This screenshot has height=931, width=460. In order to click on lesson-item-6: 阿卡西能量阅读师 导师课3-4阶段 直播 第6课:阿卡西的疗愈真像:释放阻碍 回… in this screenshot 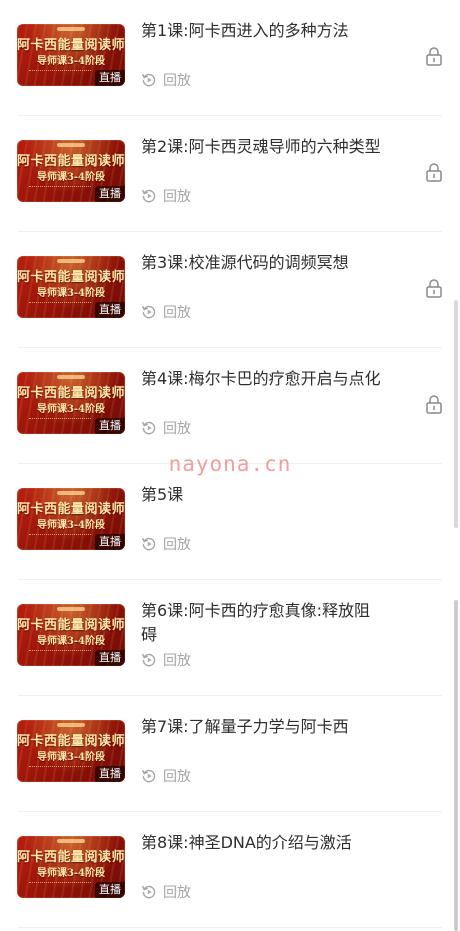, I will do `click(230, 638)`.